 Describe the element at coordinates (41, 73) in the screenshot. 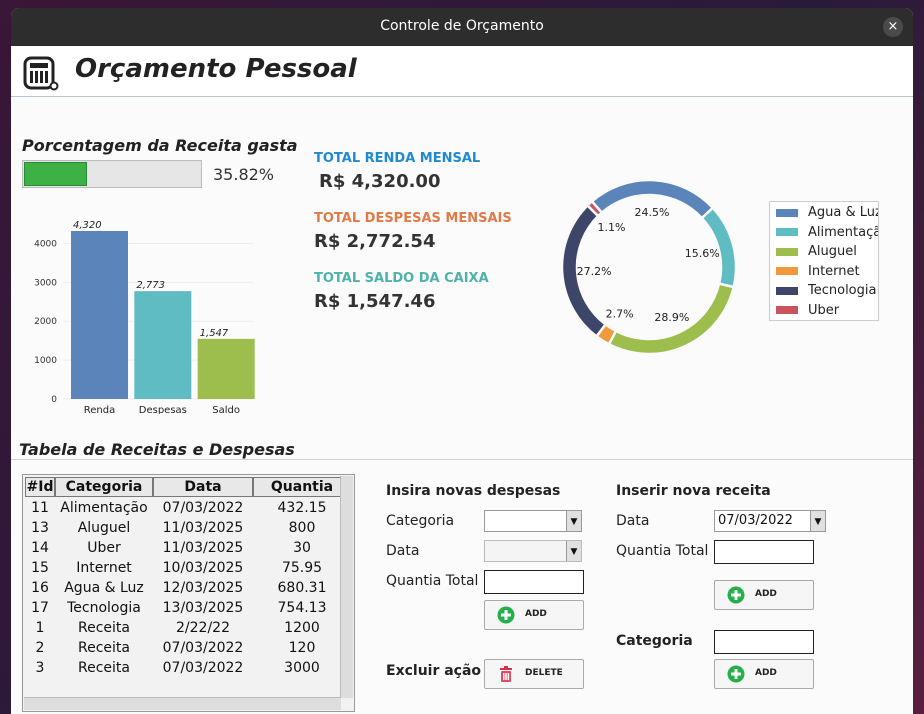

I see `calculator-icon` at that location.